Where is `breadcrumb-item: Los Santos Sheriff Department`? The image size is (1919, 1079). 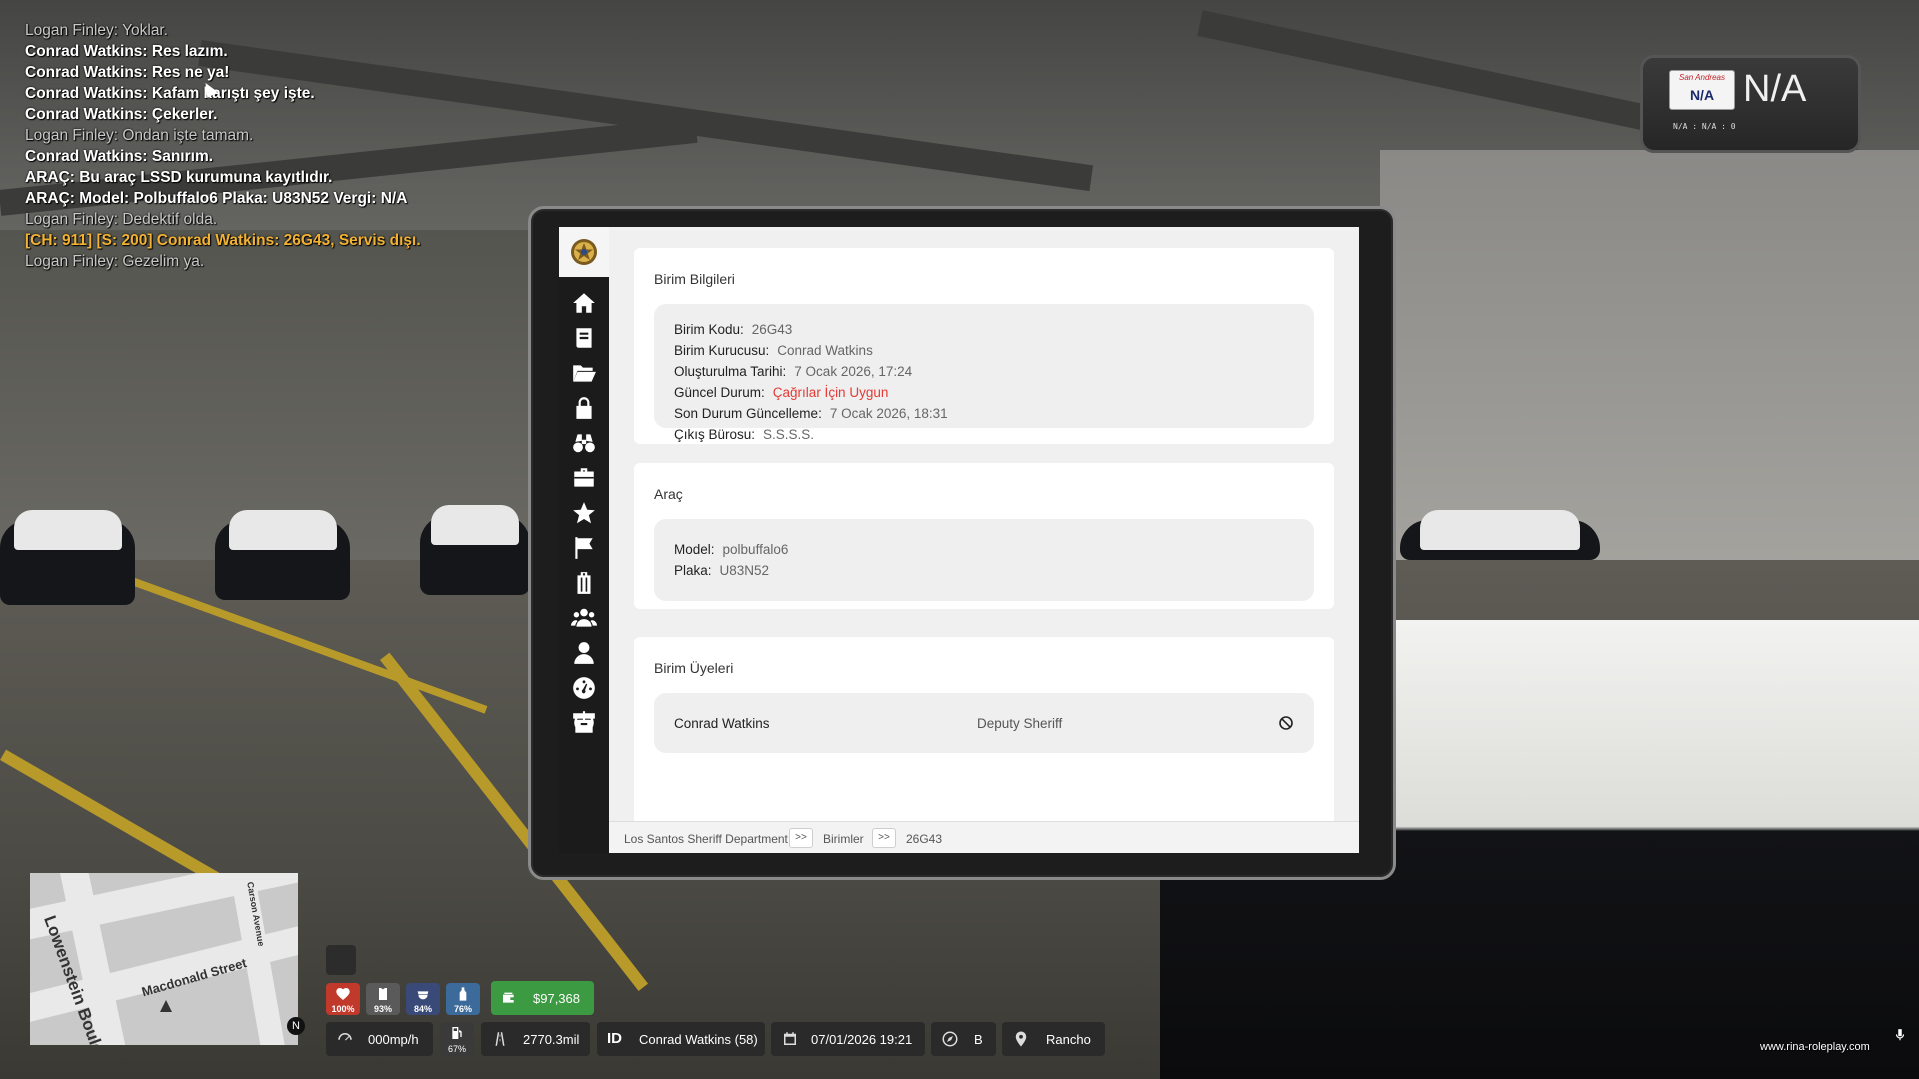 breadcrumb-item: Los Santos Sheriff Department is located at coordinates (706, 839).